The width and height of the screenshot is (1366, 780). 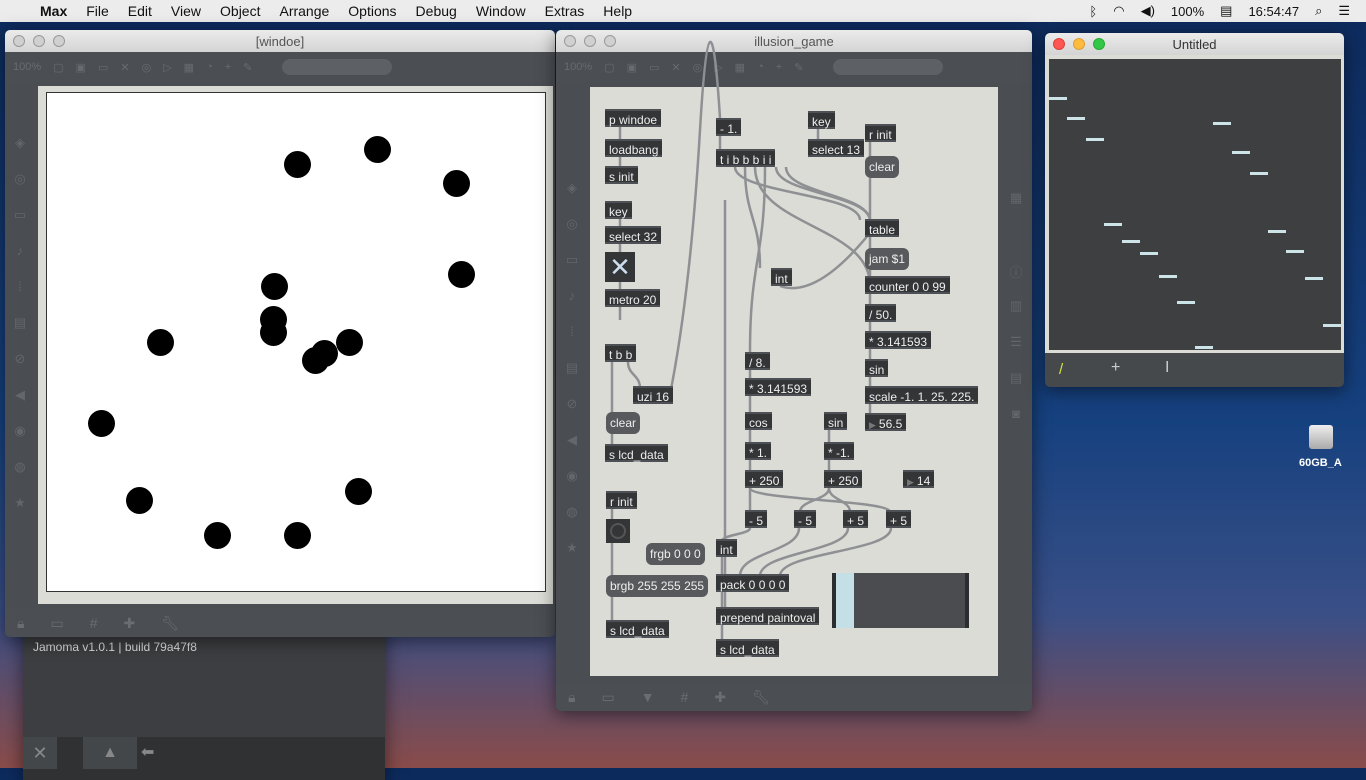 I want to click on title-bar: Untitled, so click(x=1194, y=44).